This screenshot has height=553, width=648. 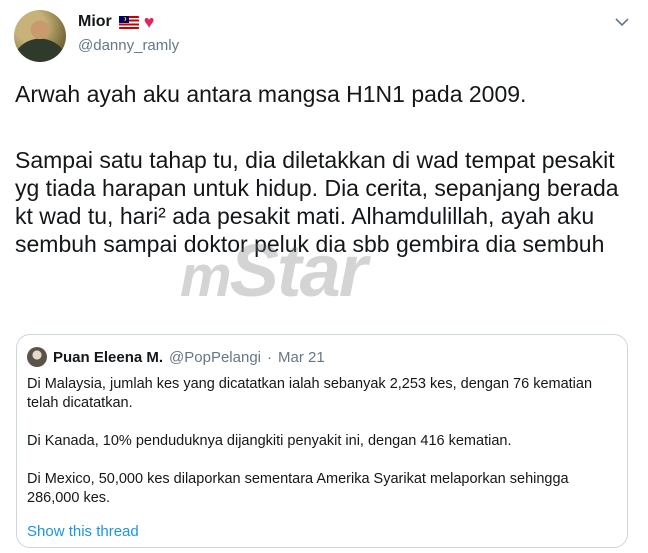 I want to click on show-thread-link: Show this thread, so click(x=83, y=531).